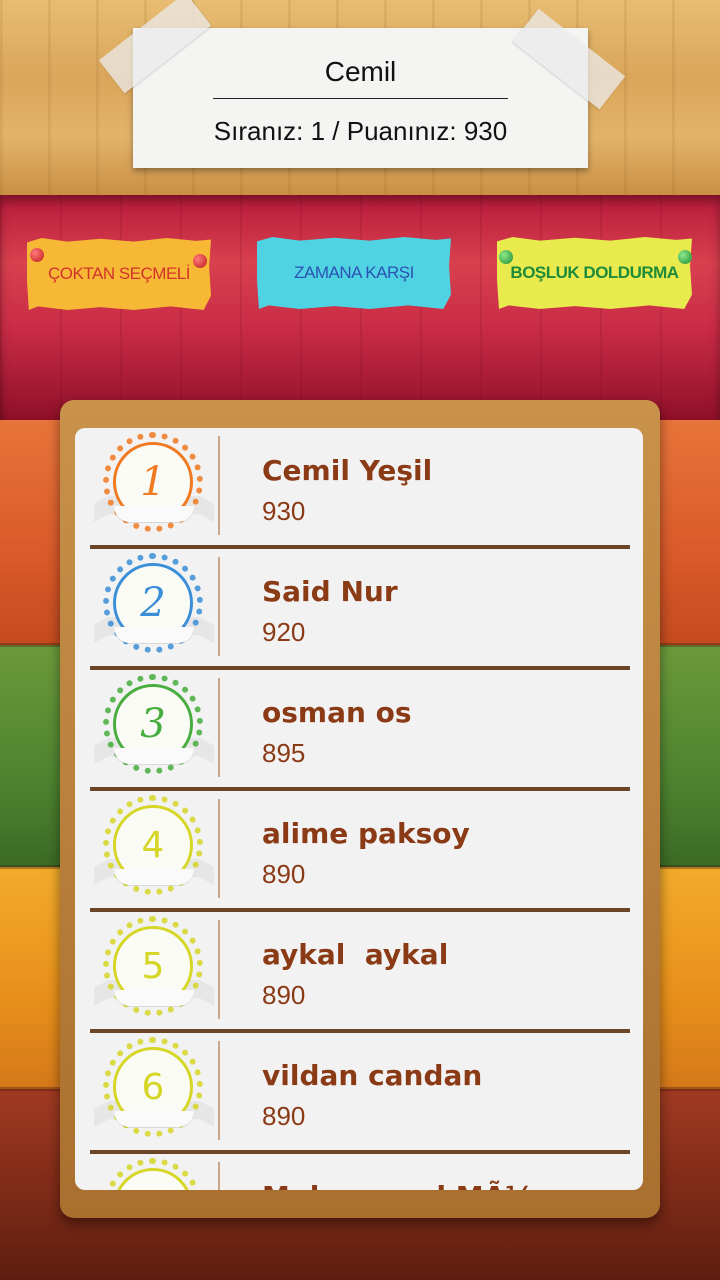 The image size is (720, 1280). What do you see at coordinates (372, 1075) in the screenshot?
I see `player-name: vildan candan` at bounding box center [372, 1075].